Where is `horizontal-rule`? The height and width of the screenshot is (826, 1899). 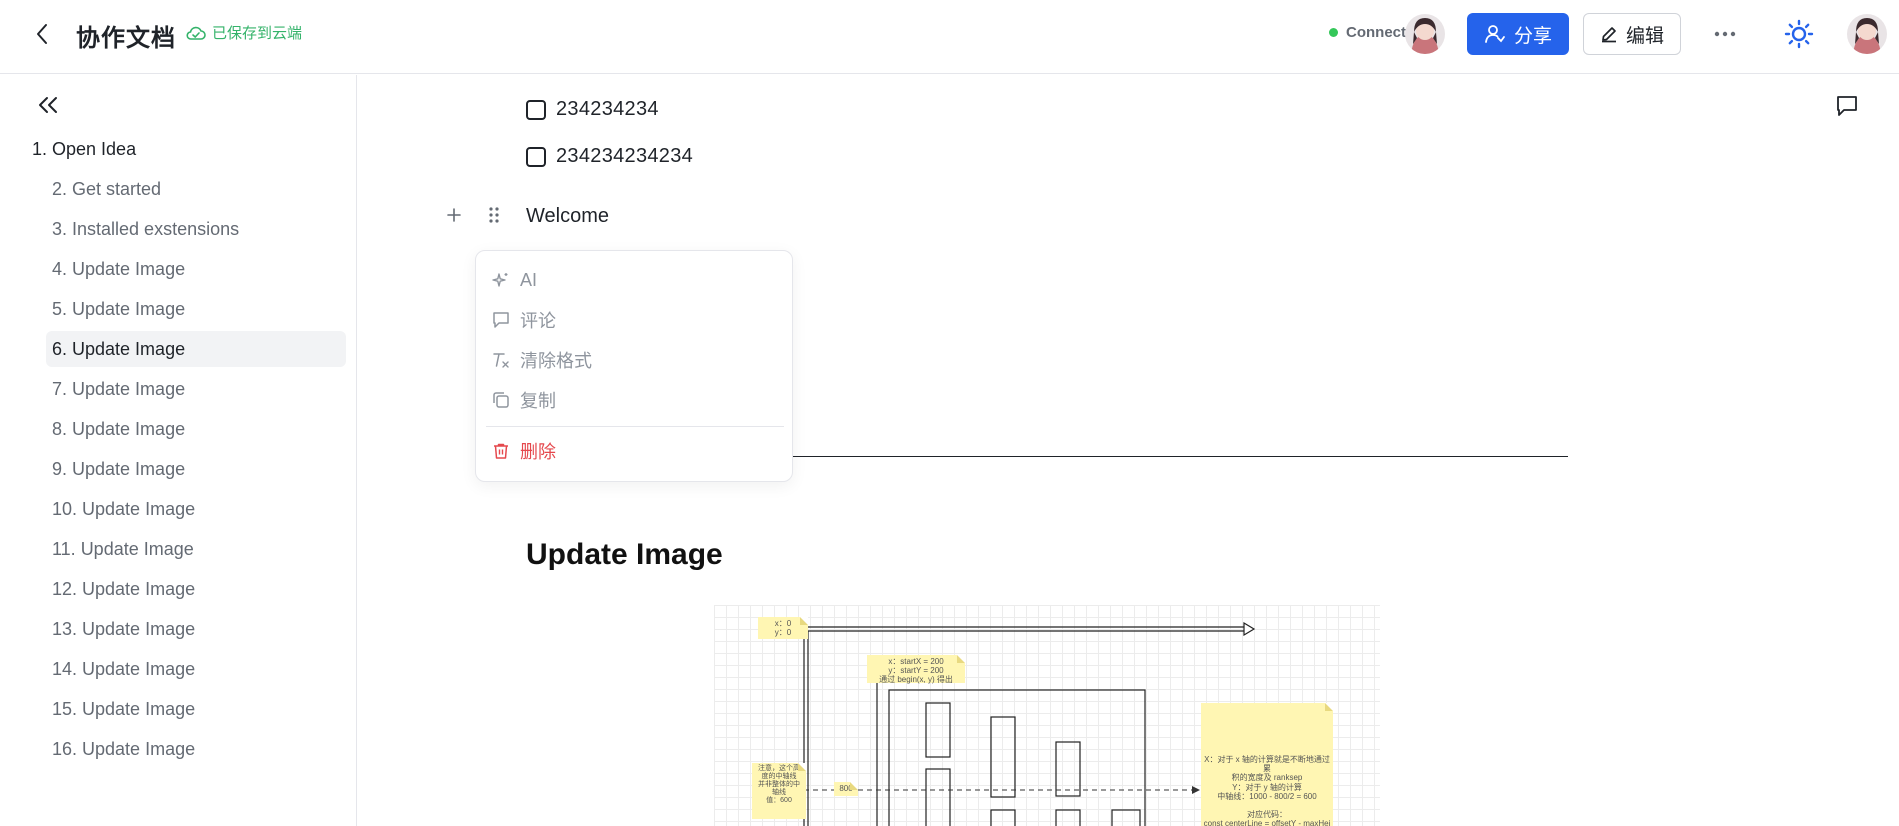 horizontal-rule is located at coordinates (1180, 456).